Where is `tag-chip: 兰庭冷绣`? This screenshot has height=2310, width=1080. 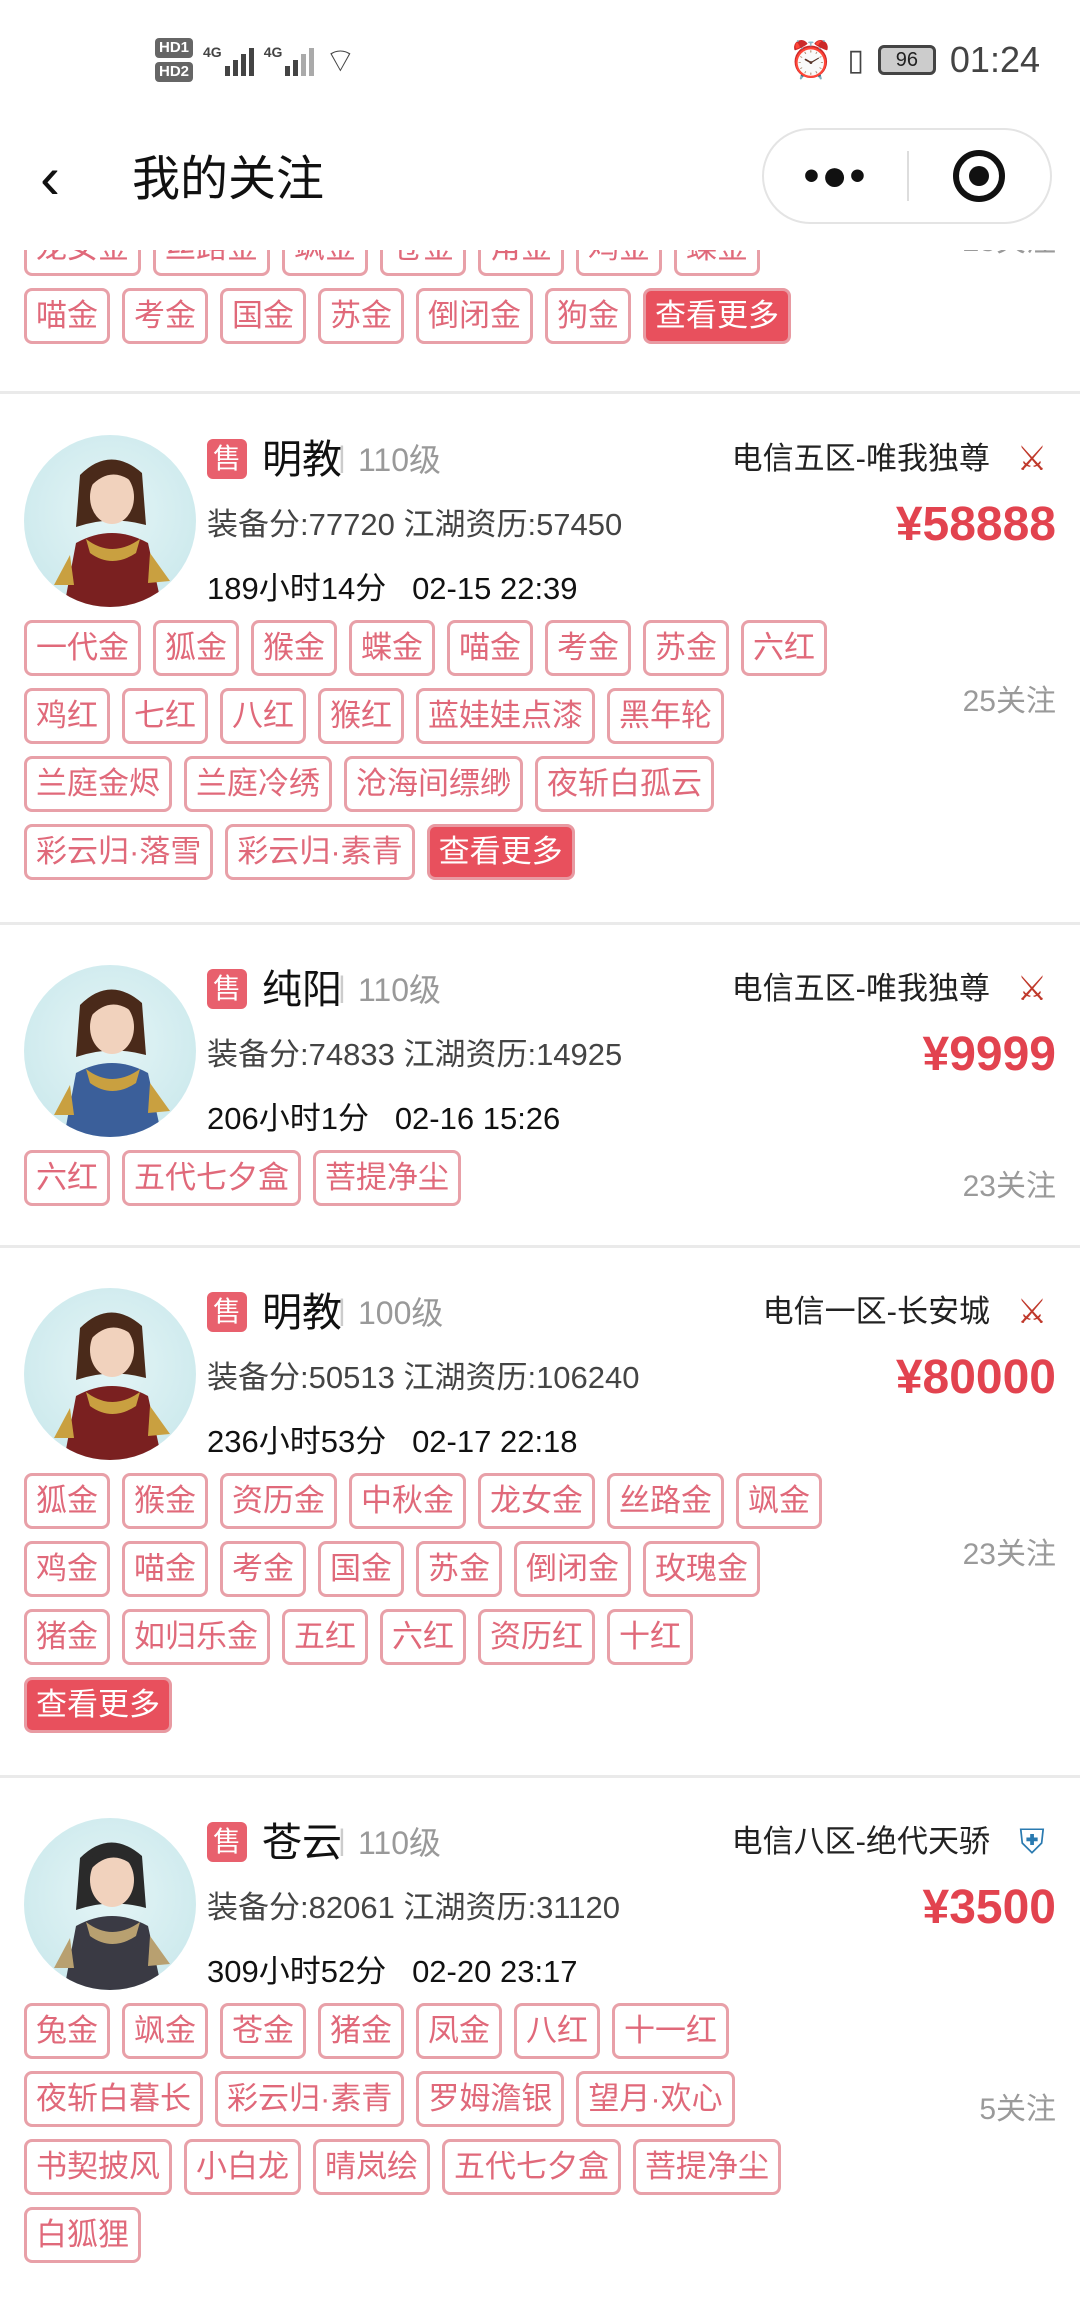
tag-chip: 兰庭冷绣 is located at coordinates (258, 784).